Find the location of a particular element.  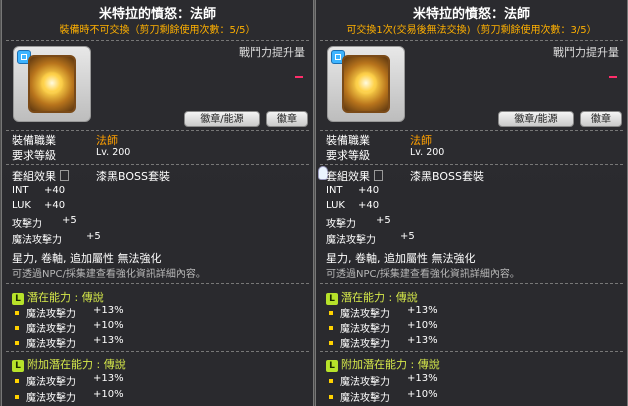

additional-potential-line: 魔法攻擊力 +10% is located at coordinates (69, 396).